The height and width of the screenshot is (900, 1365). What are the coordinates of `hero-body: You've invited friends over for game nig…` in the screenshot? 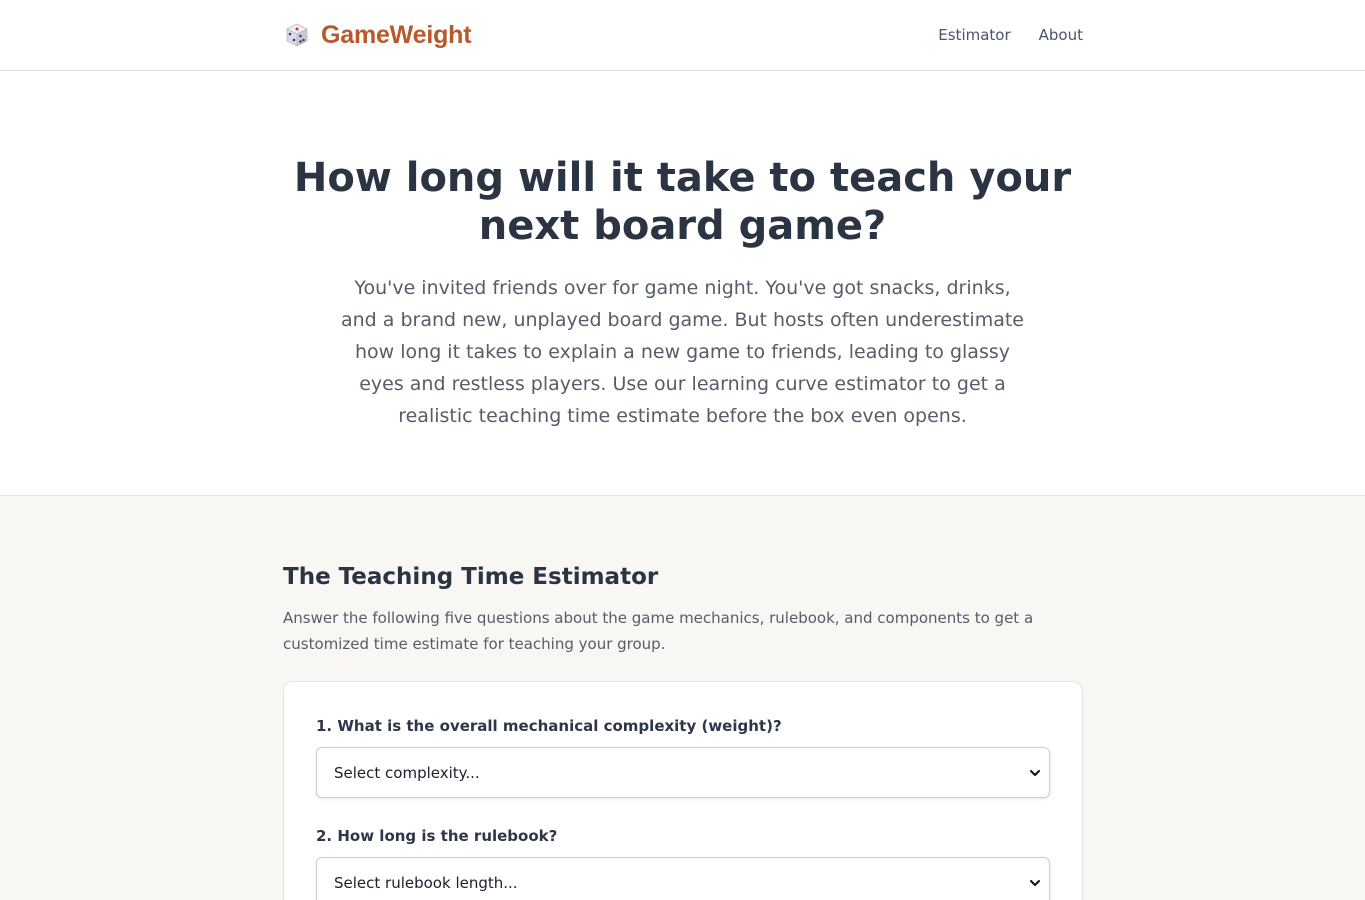 It's located at (682, 352).